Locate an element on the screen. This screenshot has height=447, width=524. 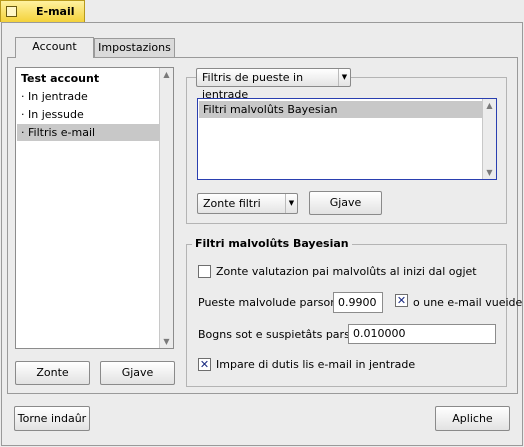
list-item-bayesian-filter: Filtri malvolûts Bayesian is located at coordinates (340, 109).